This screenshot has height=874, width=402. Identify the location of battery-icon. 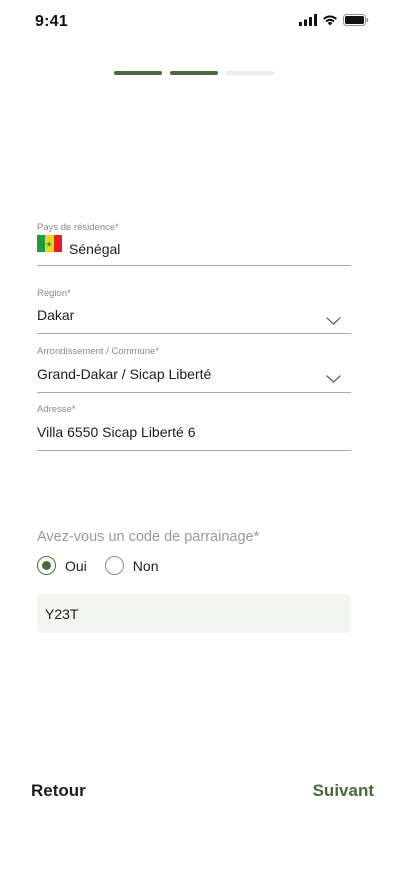
(356, 22).